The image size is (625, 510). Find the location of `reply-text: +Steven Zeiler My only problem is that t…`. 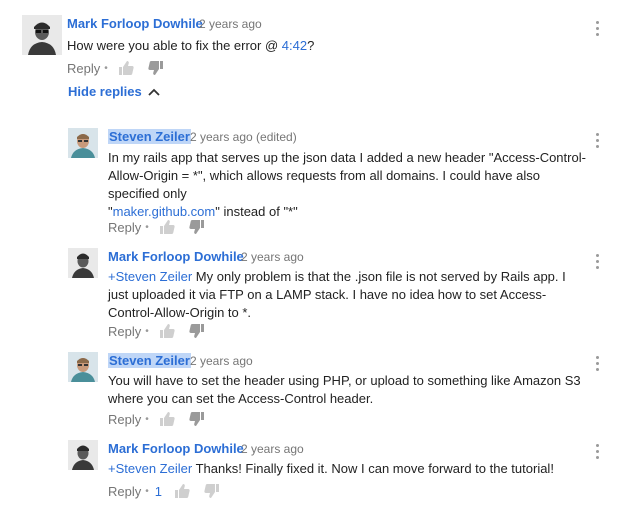

reply-text: +Steven Zeiler My only problem is that t… is located at coordinates (348, 295).